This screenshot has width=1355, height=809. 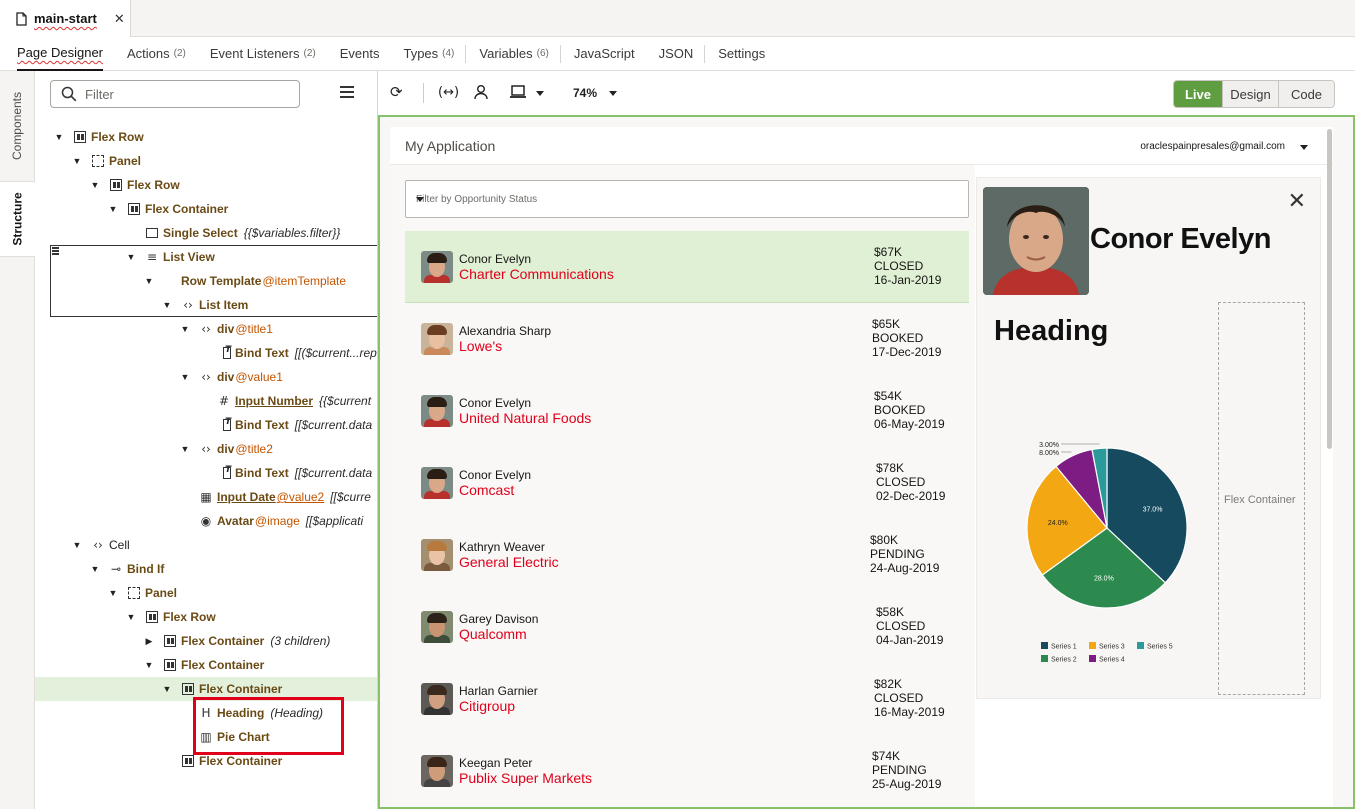 What do you see at coordinates (292, 233) in the screenshot?
I see `tree-node-binding: {{$variables.filter}}` at bounding box center [292, 233].